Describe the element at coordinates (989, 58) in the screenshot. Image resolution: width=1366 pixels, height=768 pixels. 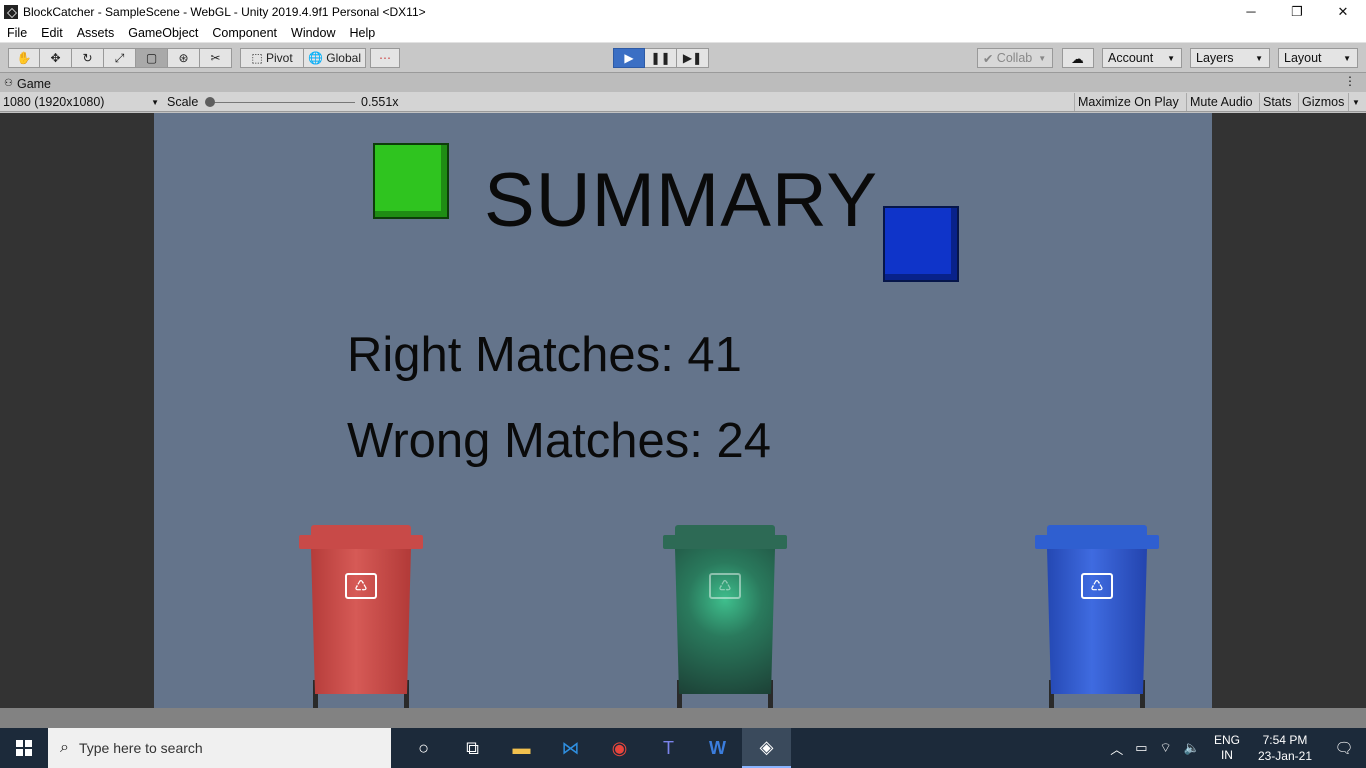
I see `check-icon: ✔` at that location.